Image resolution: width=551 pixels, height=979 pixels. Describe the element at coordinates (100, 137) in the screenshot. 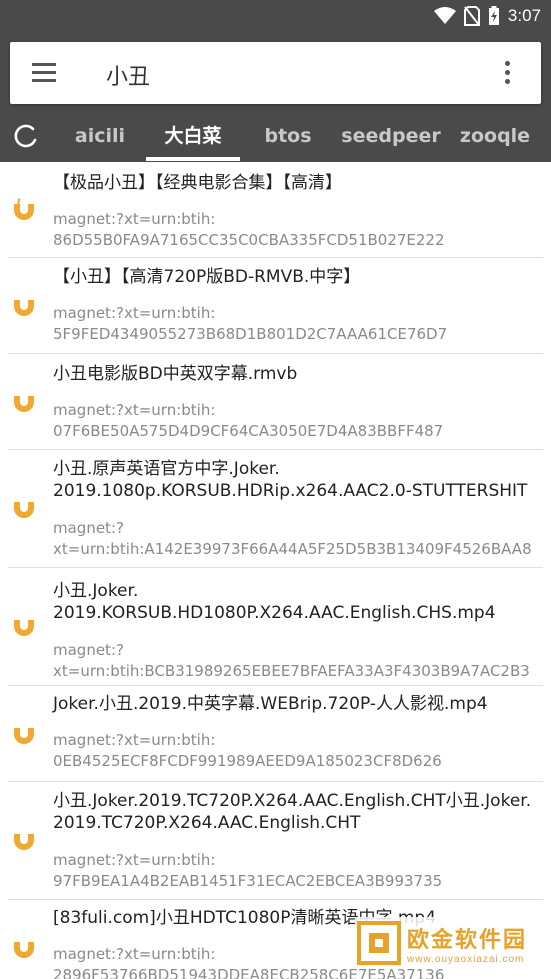

I see `tab-aicili: aicili` at that location.